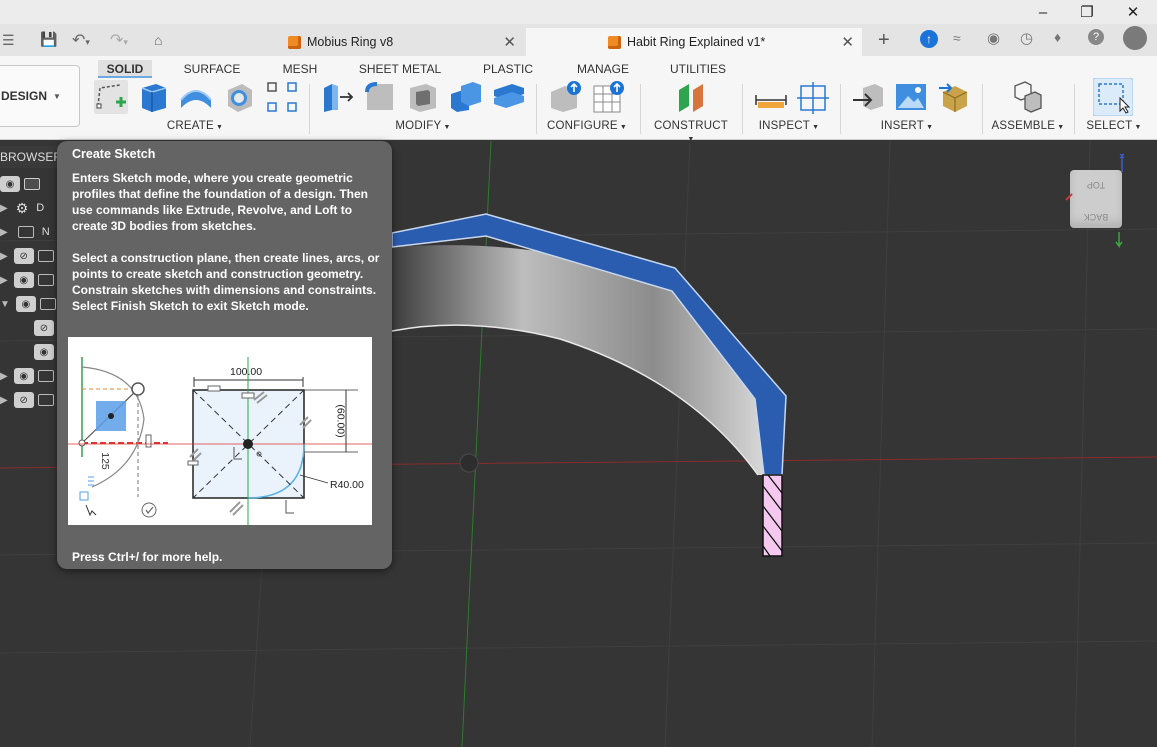  Describe the element at coordinates (400, 69) in the screenshot. I see `tab-sheet-metal: SHEET METAL` at that location.